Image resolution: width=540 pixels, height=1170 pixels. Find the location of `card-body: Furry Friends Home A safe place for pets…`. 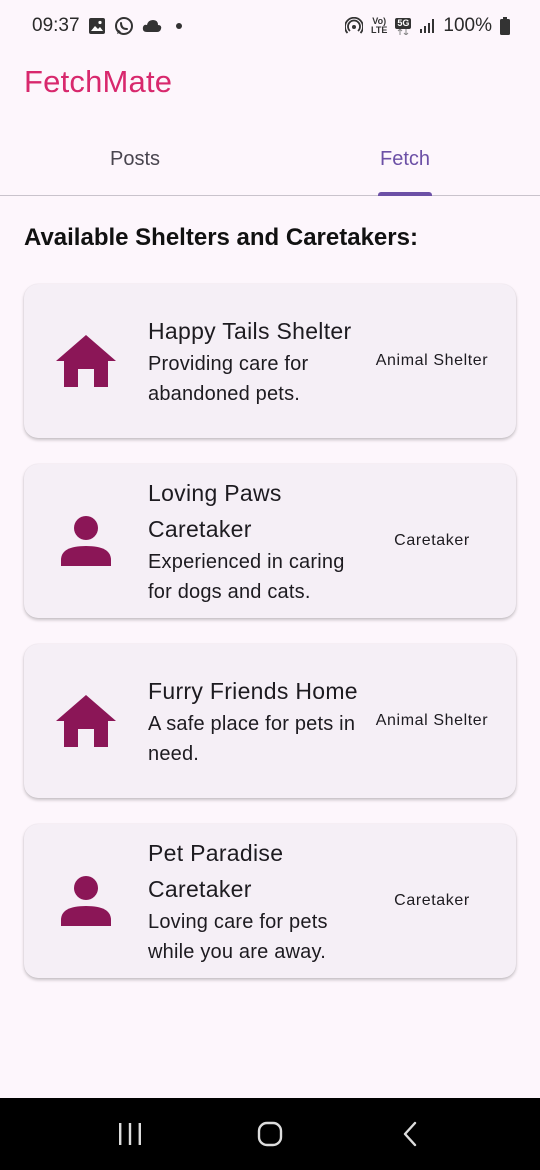

card-body: Furry Friends Home A safe place for pets… is located at coordinates (255, 721).